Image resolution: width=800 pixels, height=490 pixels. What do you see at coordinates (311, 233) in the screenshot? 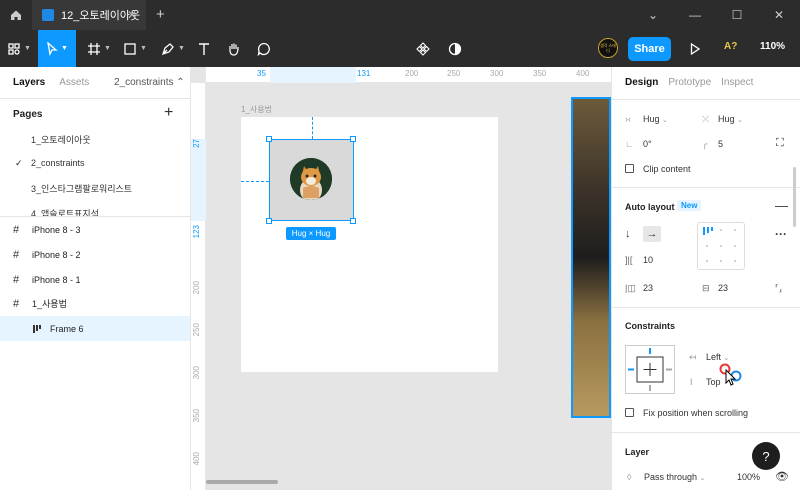
I see `size-badge: Hug × Hug` at bounding box center [311, 233].